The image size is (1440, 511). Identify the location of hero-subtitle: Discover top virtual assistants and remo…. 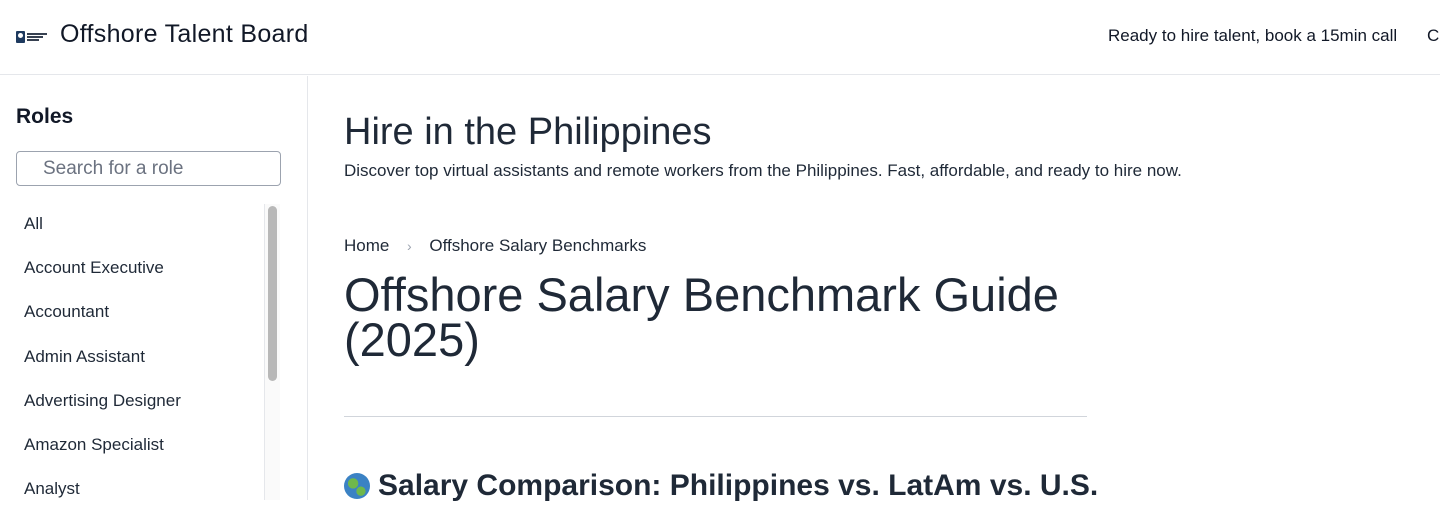
(763, 170).